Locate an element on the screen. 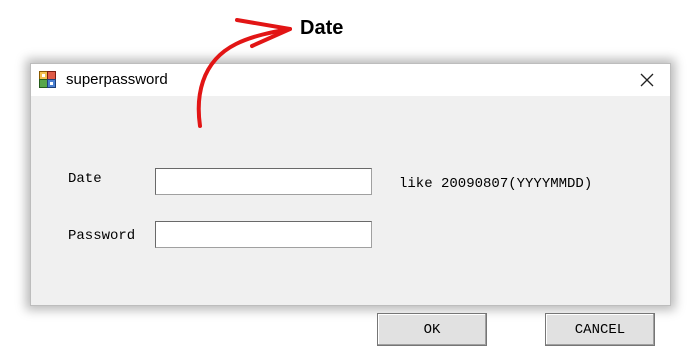 This screenshot has width=700, height=346. window-title: superpassword is located at coordinates (117, 79).